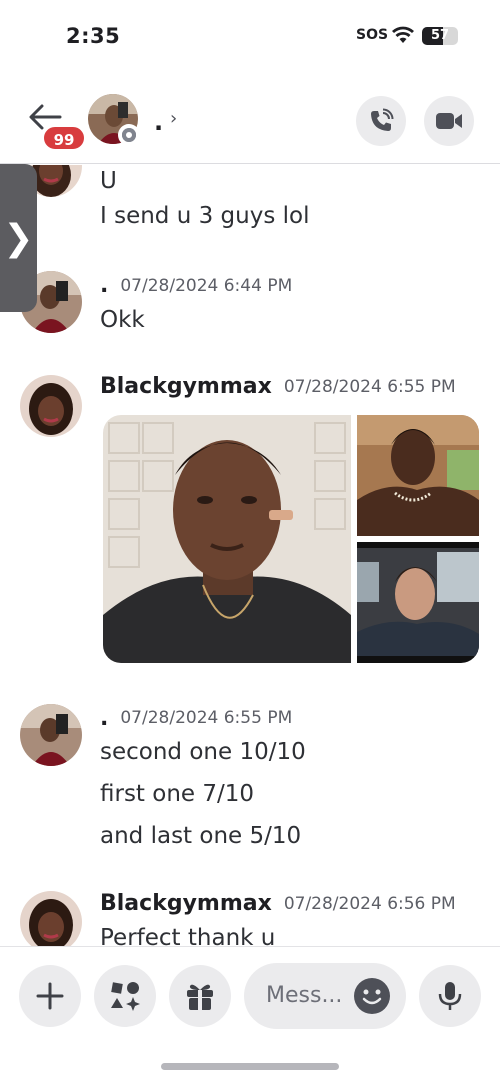 The width and height of the screenshot is (500, 1083). I want to click on message-text: first one 7/10, so click(177, 794).